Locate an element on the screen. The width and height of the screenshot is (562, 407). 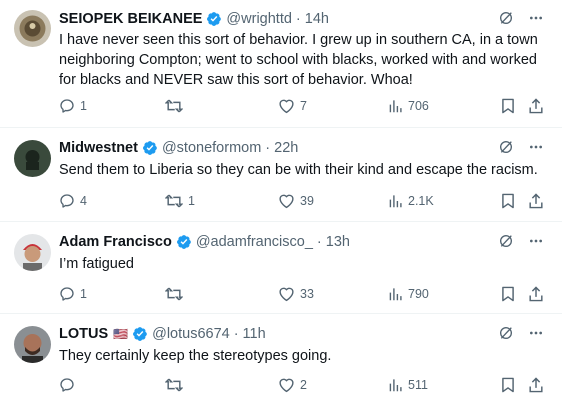
views-button: 706 is located at coordinates (409, 106).